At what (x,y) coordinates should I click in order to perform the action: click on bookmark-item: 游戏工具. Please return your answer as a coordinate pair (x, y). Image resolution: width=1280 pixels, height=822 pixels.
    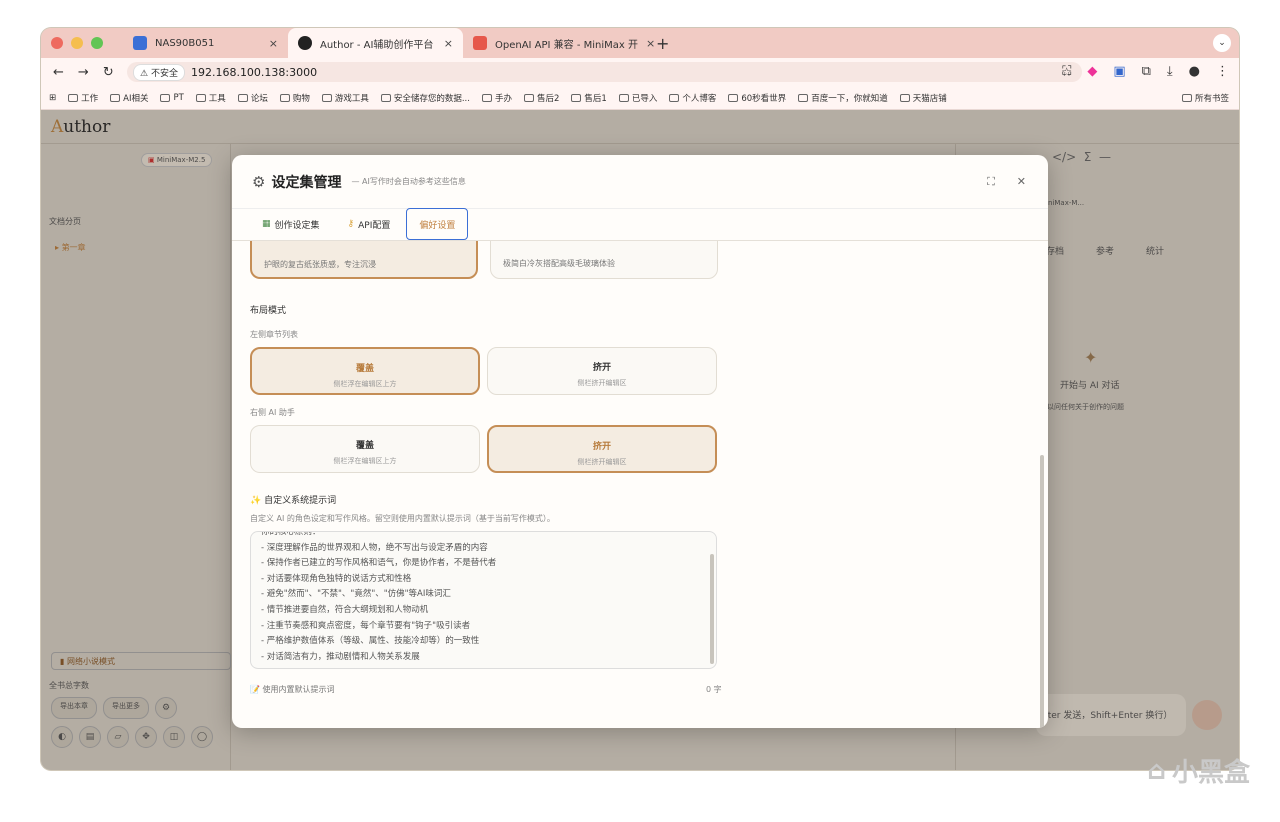
    Looking at the image, I should click on (345, 98).